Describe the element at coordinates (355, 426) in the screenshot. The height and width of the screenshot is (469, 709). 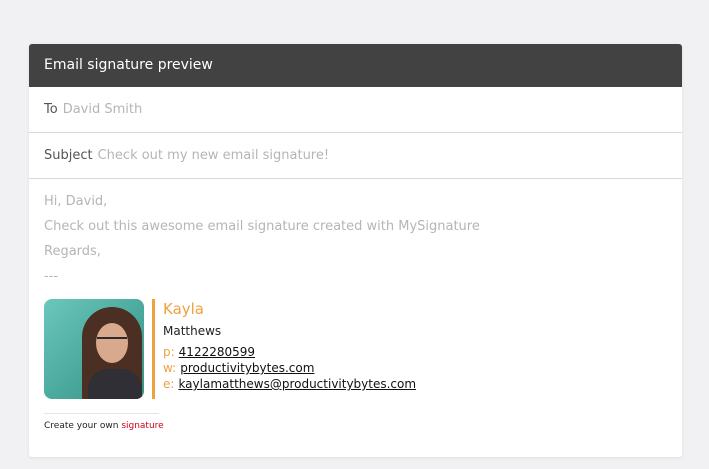
I see `footer-promo: Create your own signature` at that location.